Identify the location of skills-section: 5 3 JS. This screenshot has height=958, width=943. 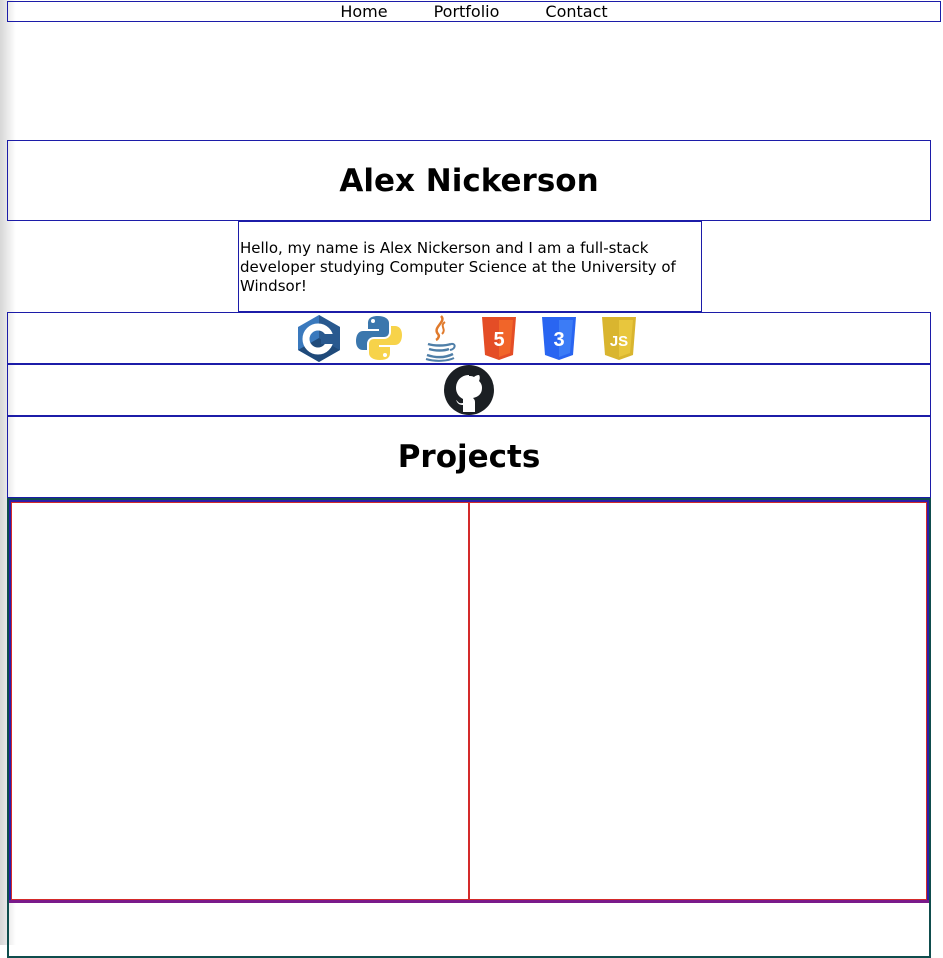
(469, 338).